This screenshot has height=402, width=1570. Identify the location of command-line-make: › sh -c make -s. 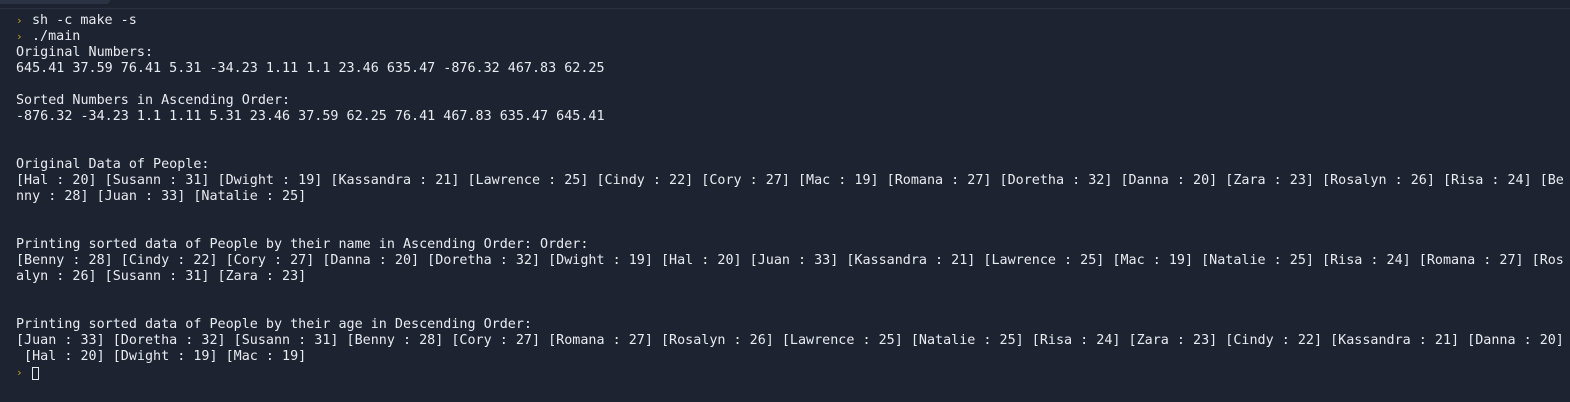
(786, 21).